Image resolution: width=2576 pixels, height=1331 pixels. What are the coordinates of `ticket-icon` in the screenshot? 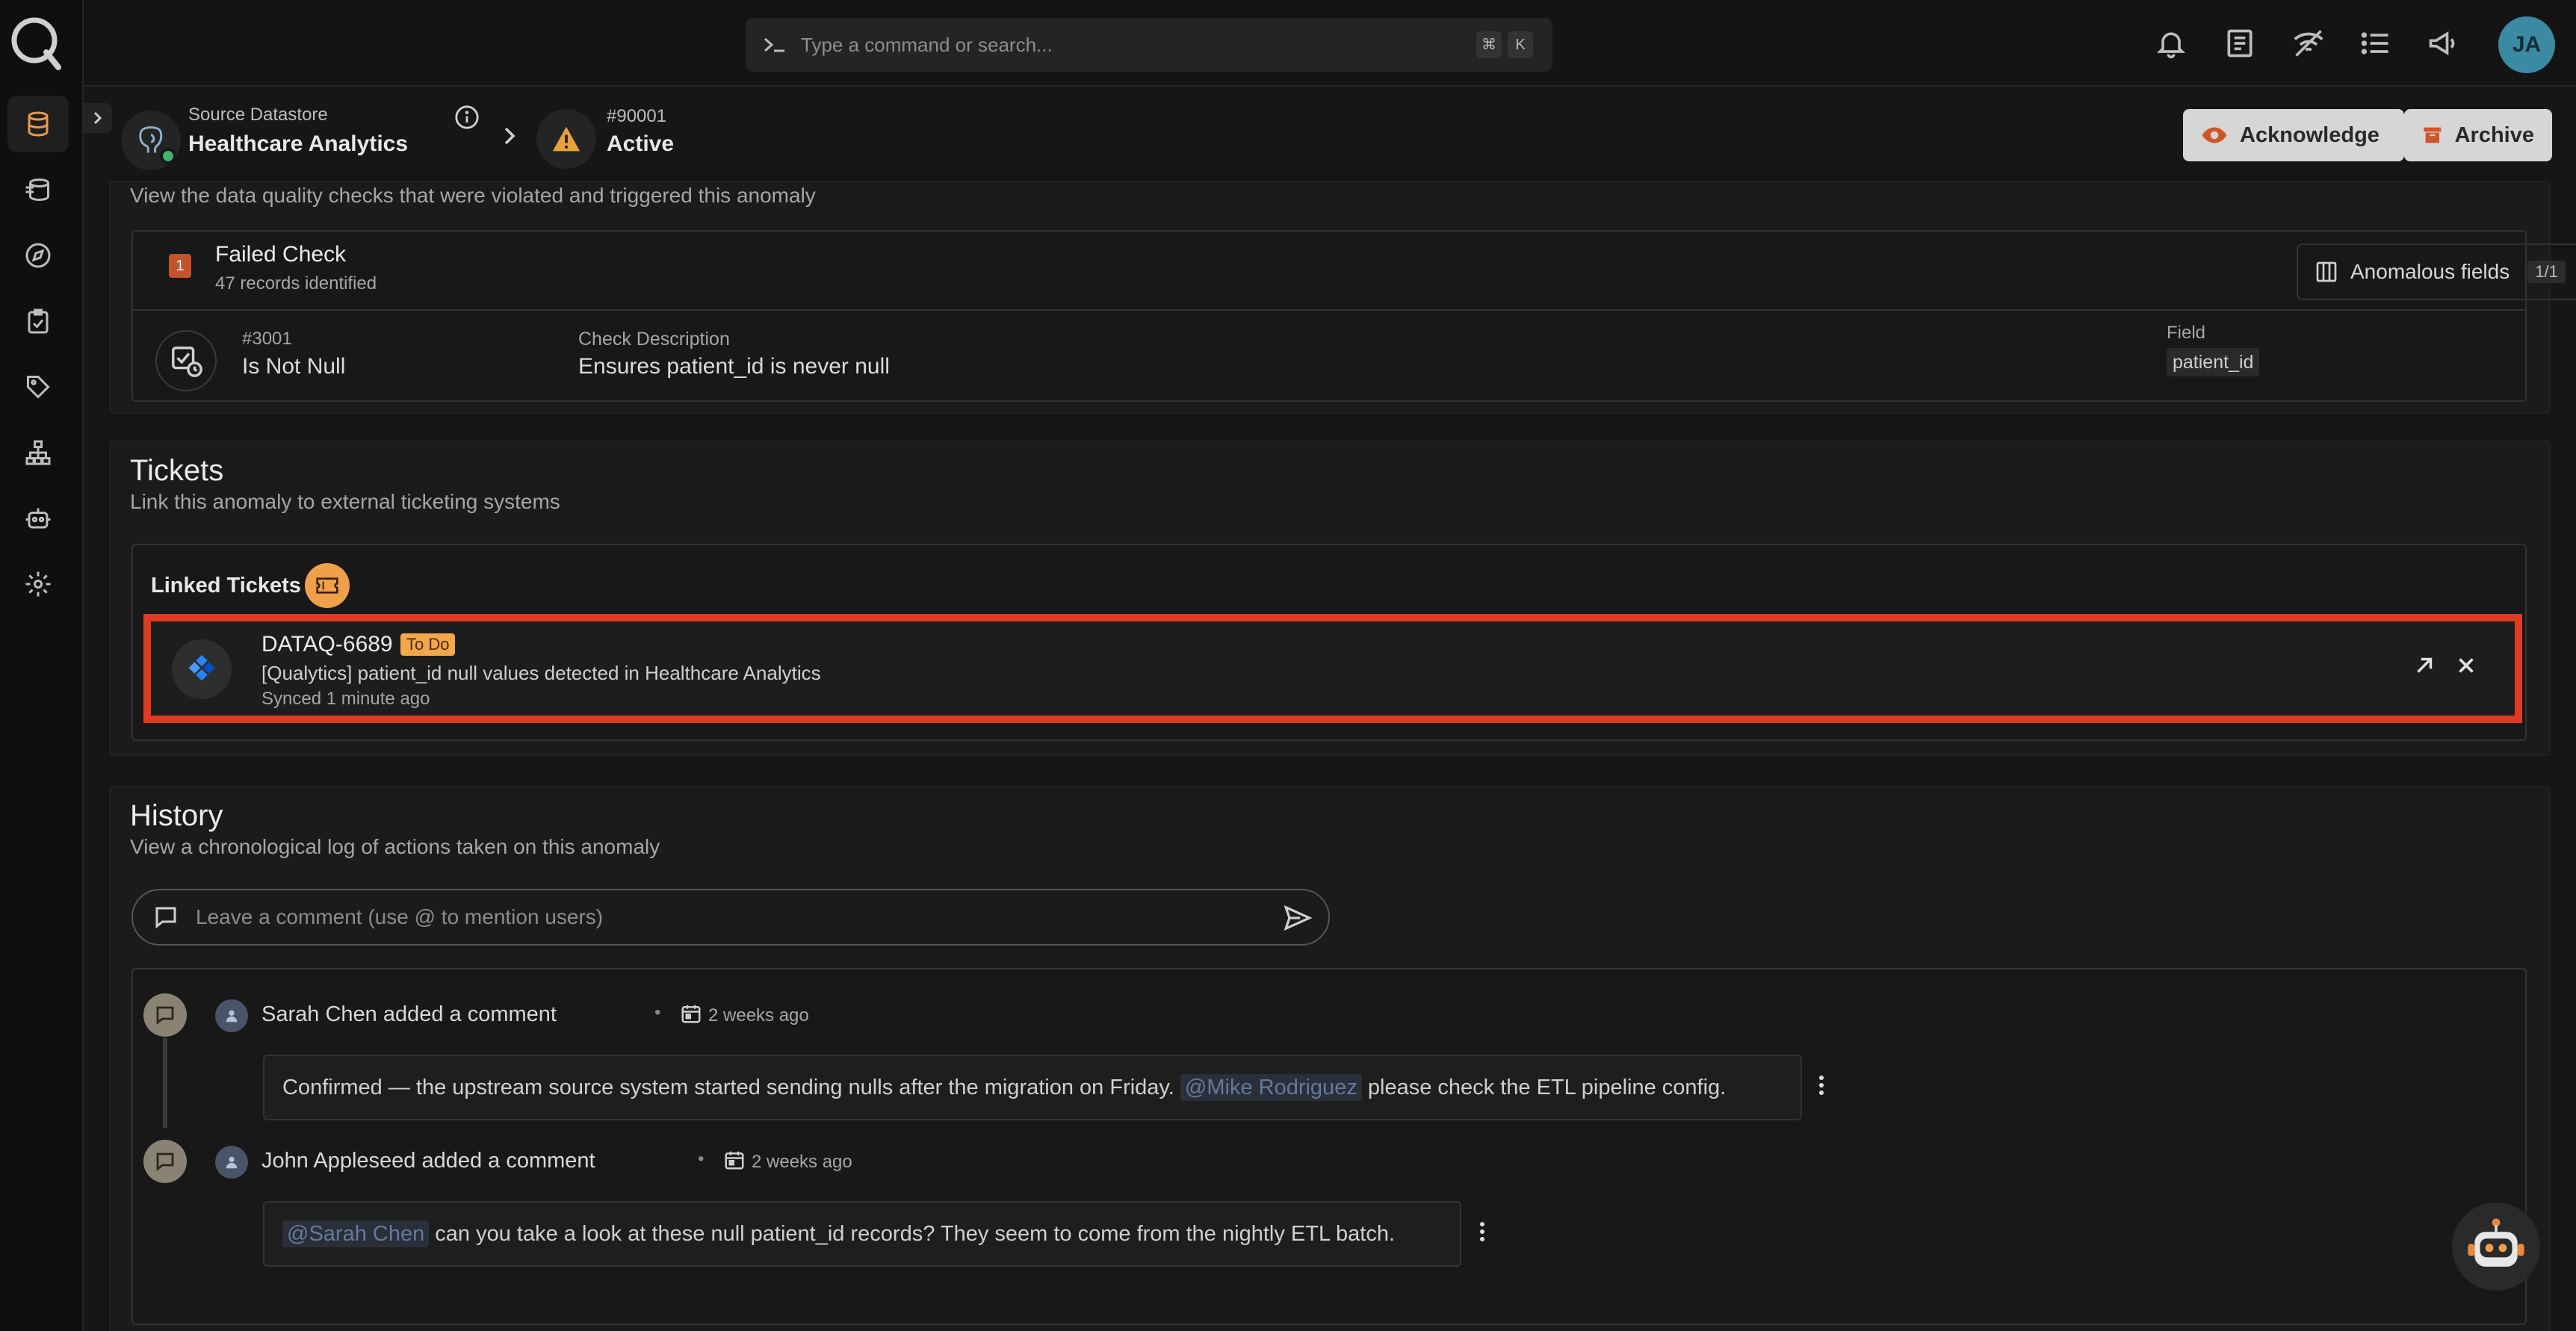 It's located at (327, 585).